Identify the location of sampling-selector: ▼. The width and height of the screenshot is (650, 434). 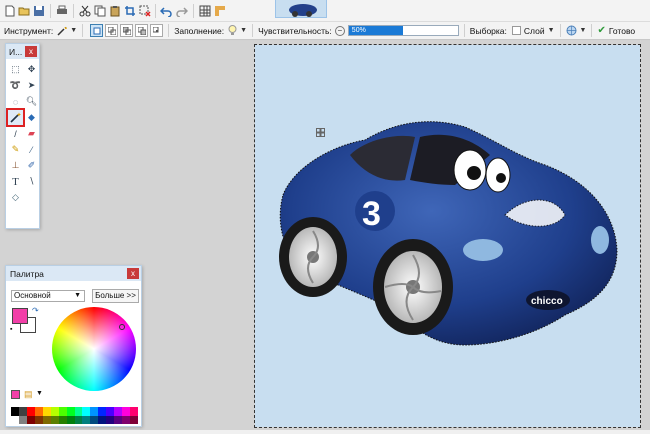
(576, 31).